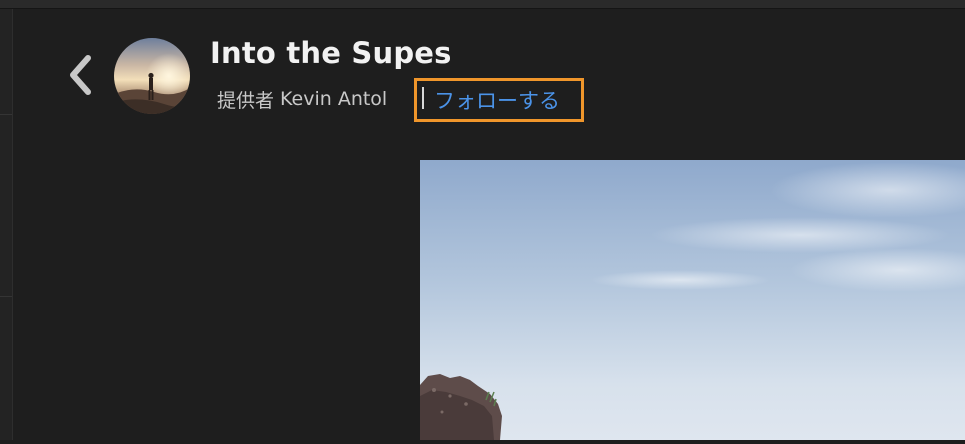 The image size is (965, 444). Describe the element at coordinates (6, 224) in the screenshot. I see `left-rail` at that location.